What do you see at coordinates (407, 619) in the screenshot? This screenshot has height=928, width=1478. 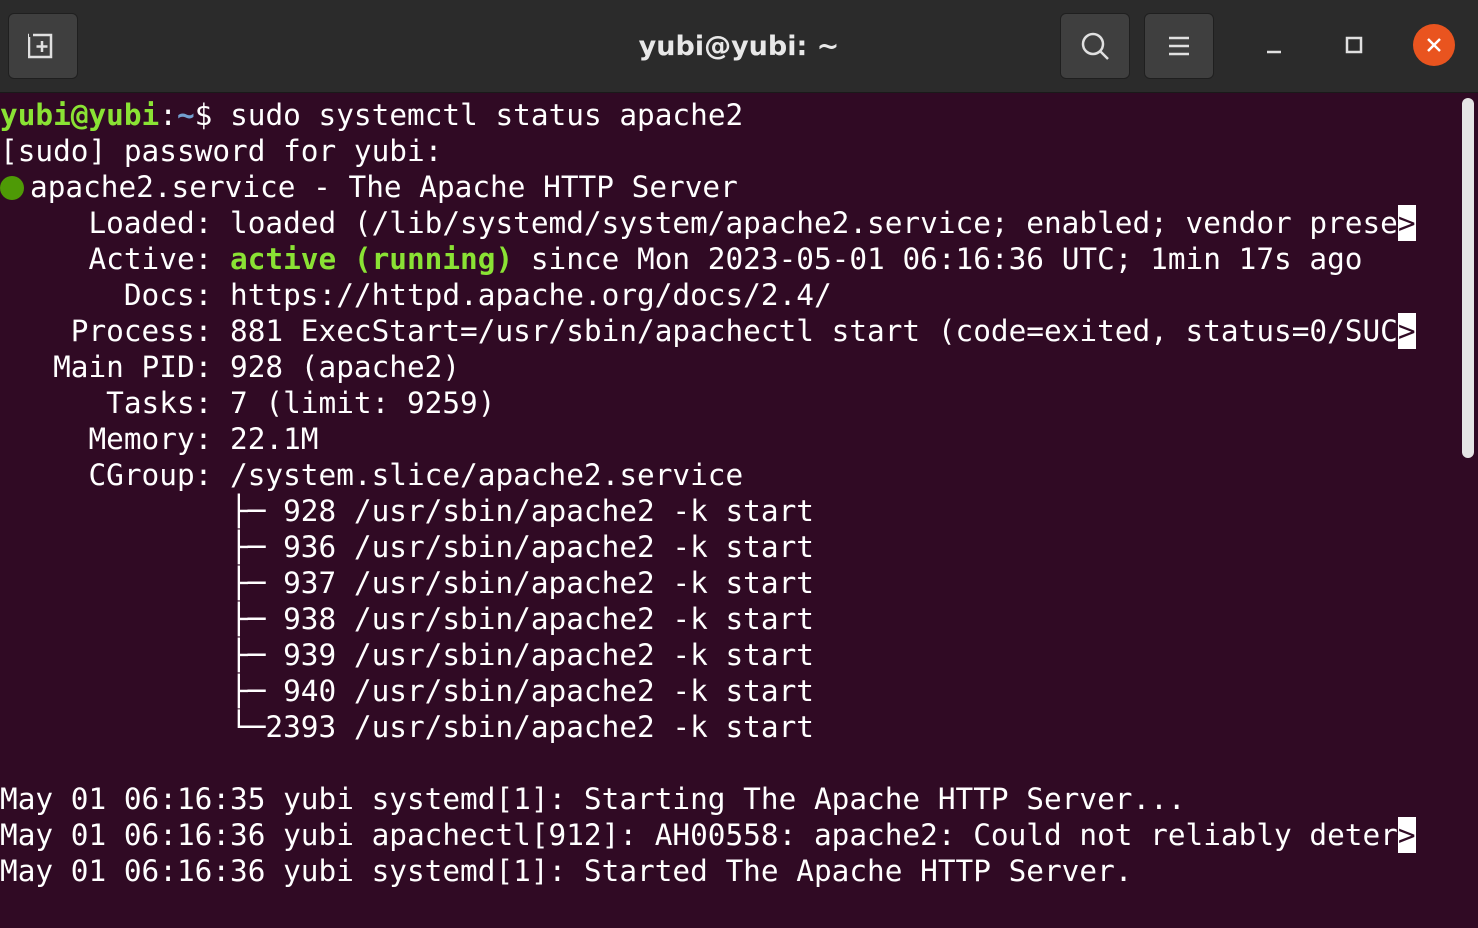 I see `cgroup-child-line: ├─ 938 /usr/sbin/apache2 -k start` at bounding box center [407, 619].